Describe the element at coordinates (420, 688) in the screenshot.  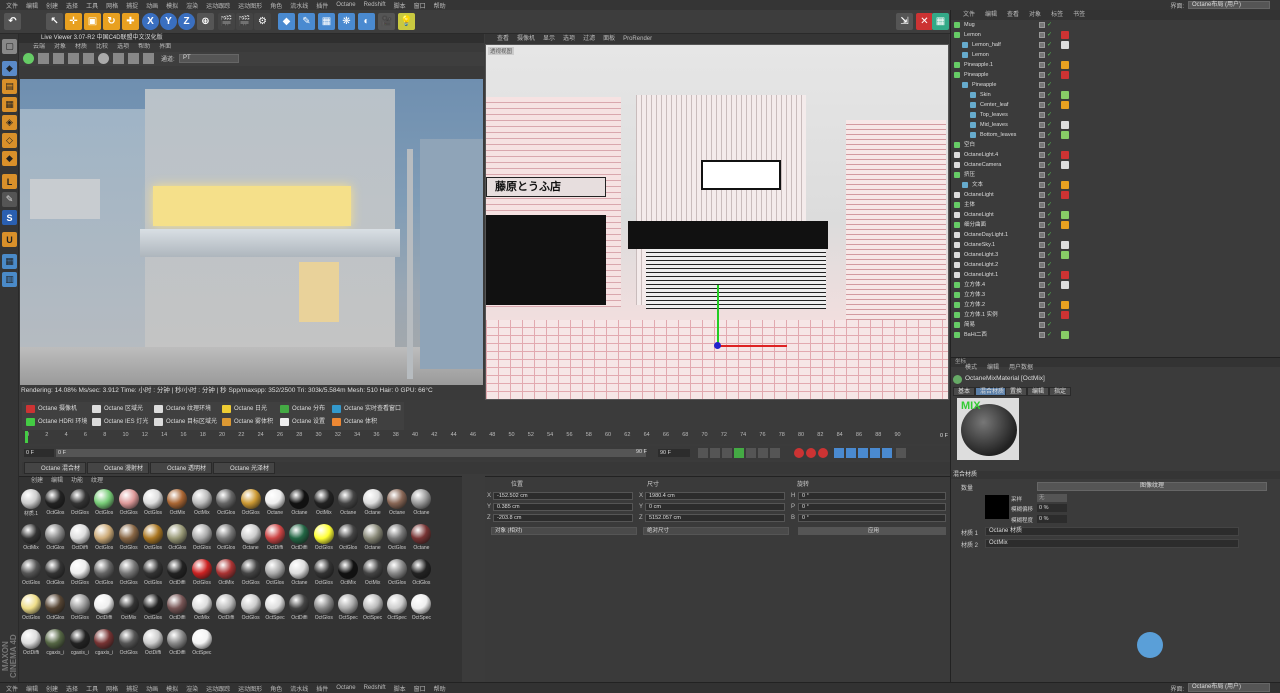
I see `menu-item: 窗口` at that location.